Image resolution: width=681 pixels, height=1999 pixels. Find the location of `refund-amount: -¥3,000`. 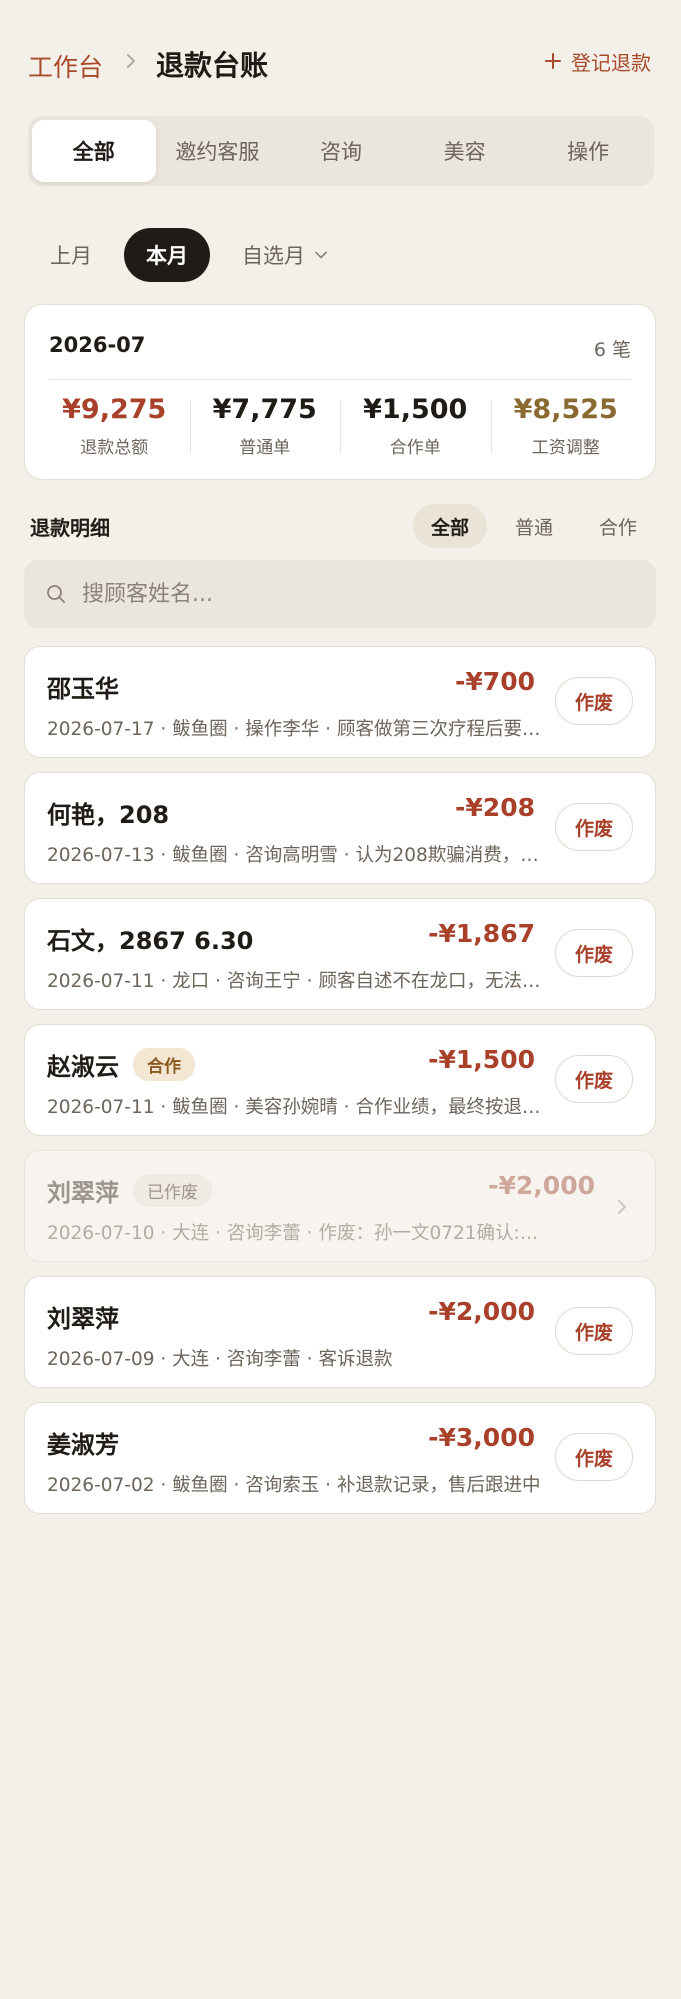

refund-amount: -¥3,000 is located at coordinates (481, 1437).